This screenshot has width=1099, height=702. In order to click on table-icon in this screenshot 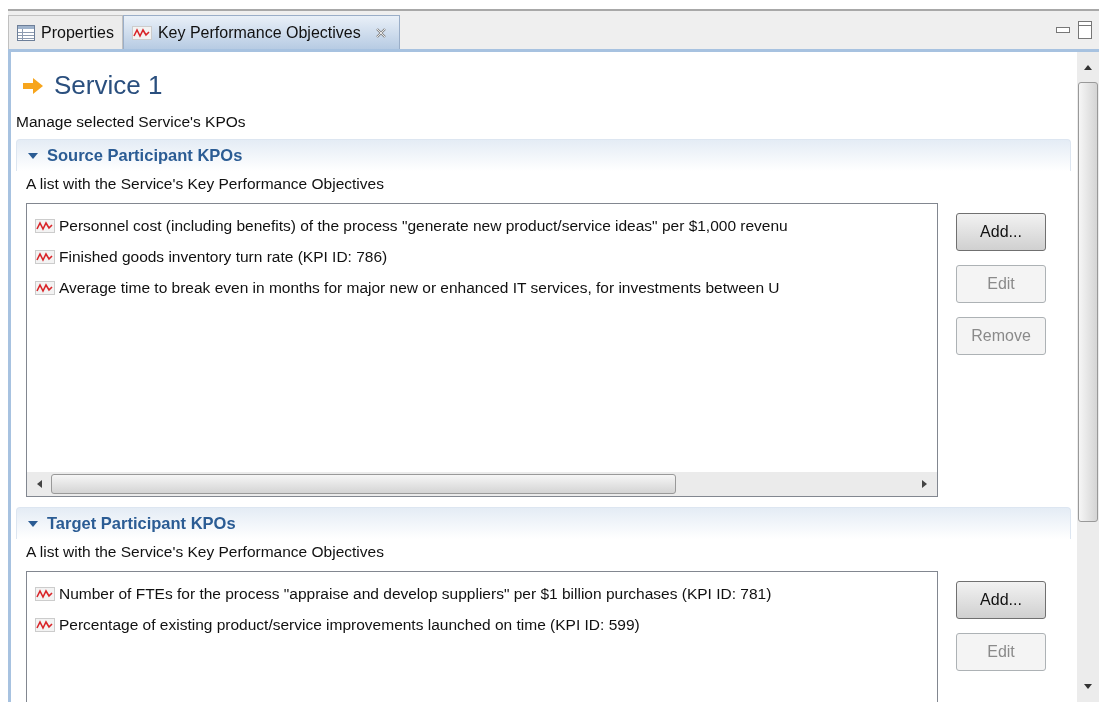, I will do `click(26, 32)`.